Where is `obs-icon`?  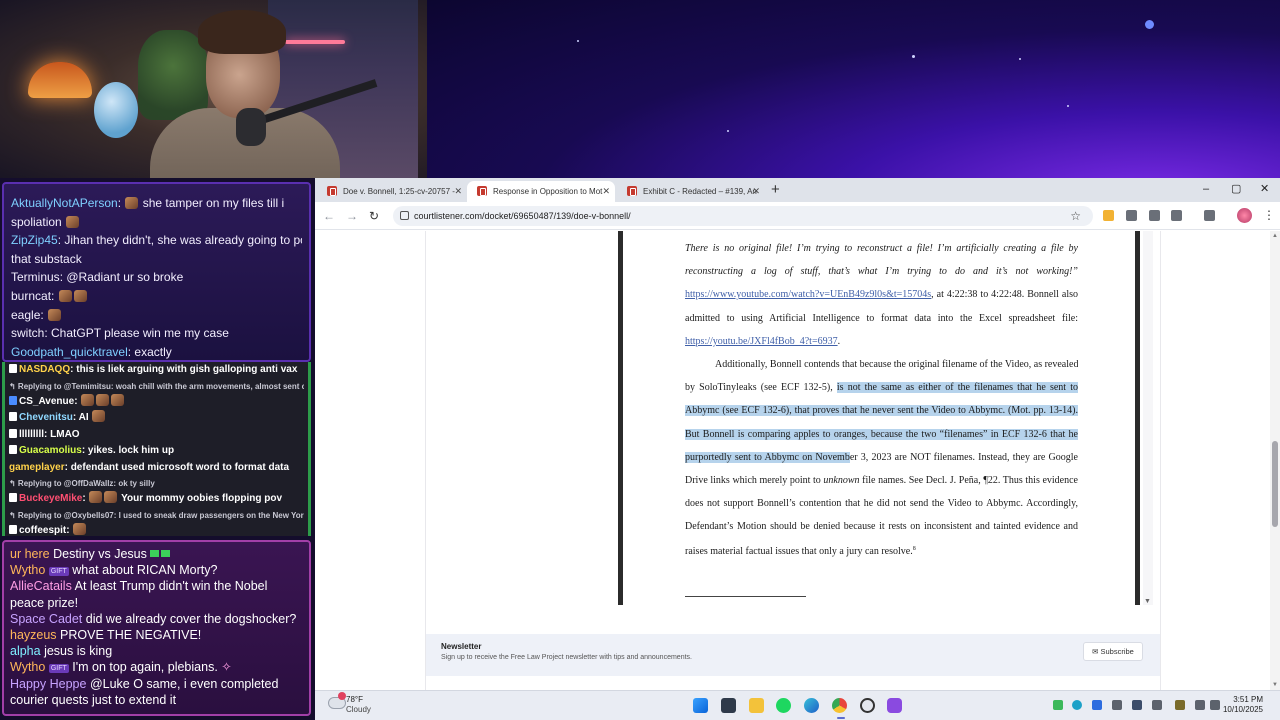
obs-icon is located at coordinates (894, 705).